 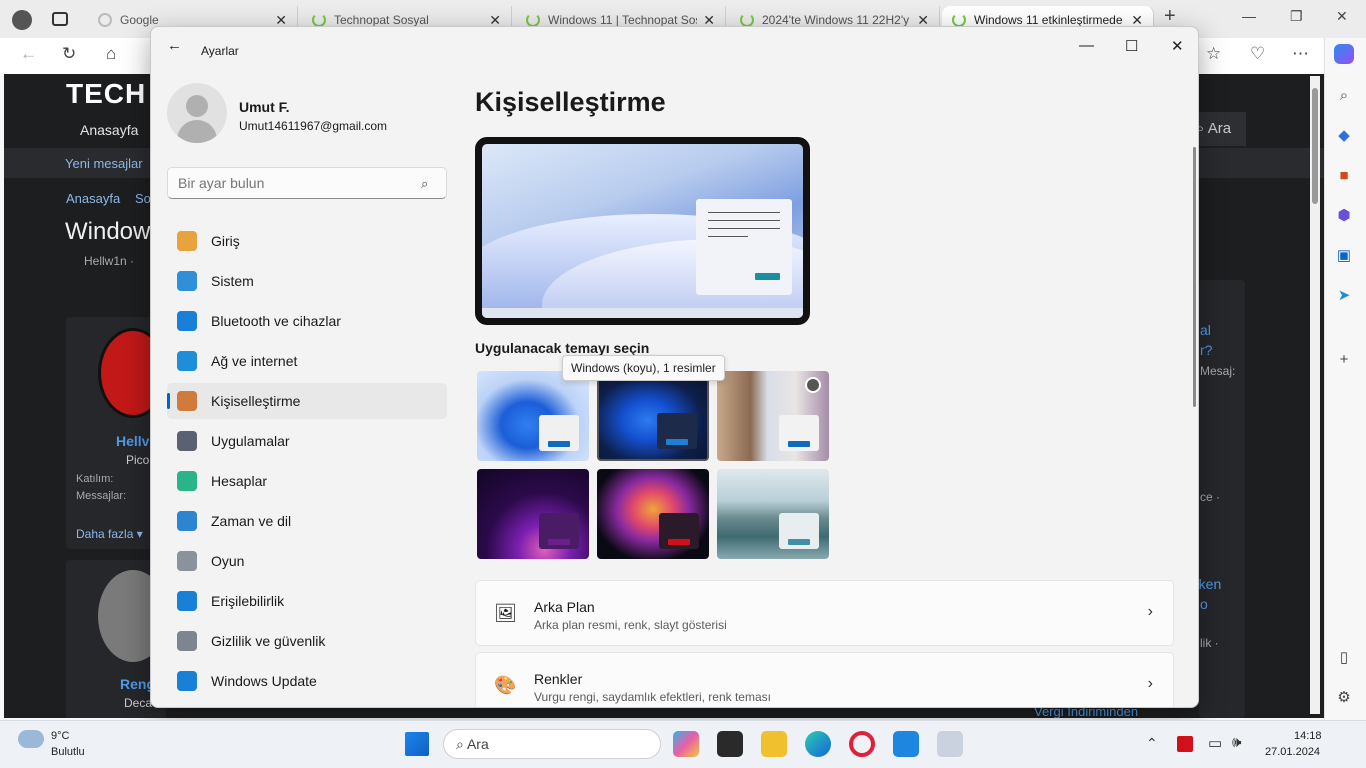 I want to click on sidebar-item-system: Sistem, so click(x=307, y=281).